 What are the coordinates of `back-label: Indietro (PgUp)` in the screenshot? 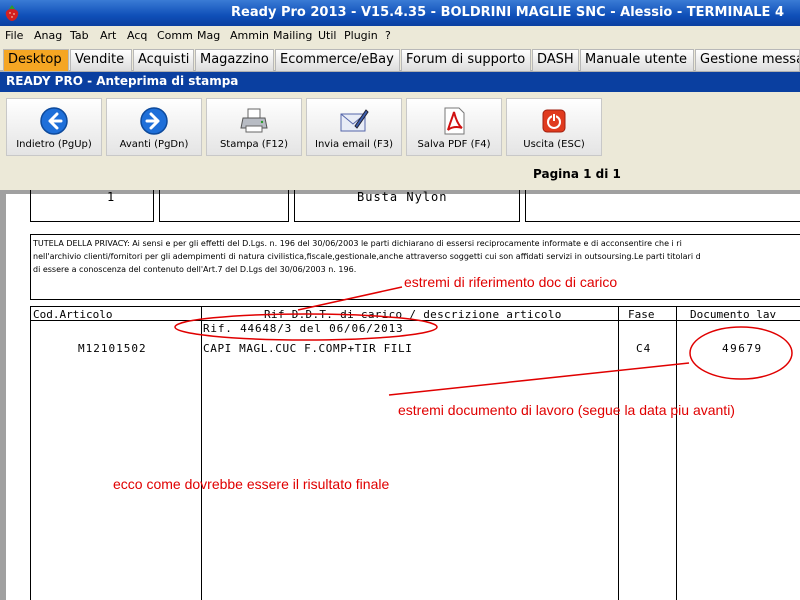 It's located at (54, 144).